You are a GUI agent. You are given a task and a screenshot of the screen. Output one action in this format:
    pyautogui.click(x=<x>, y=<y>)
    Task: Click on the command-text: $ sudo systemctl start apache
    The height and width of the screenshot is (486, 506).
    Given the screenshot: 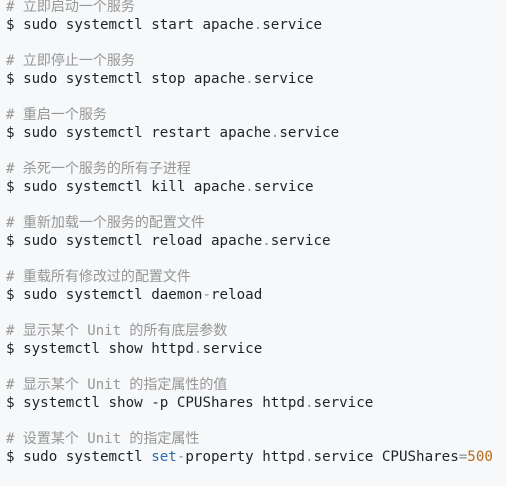 What is the action you would take?
    pyautogui.click(x=130, y=25)
    